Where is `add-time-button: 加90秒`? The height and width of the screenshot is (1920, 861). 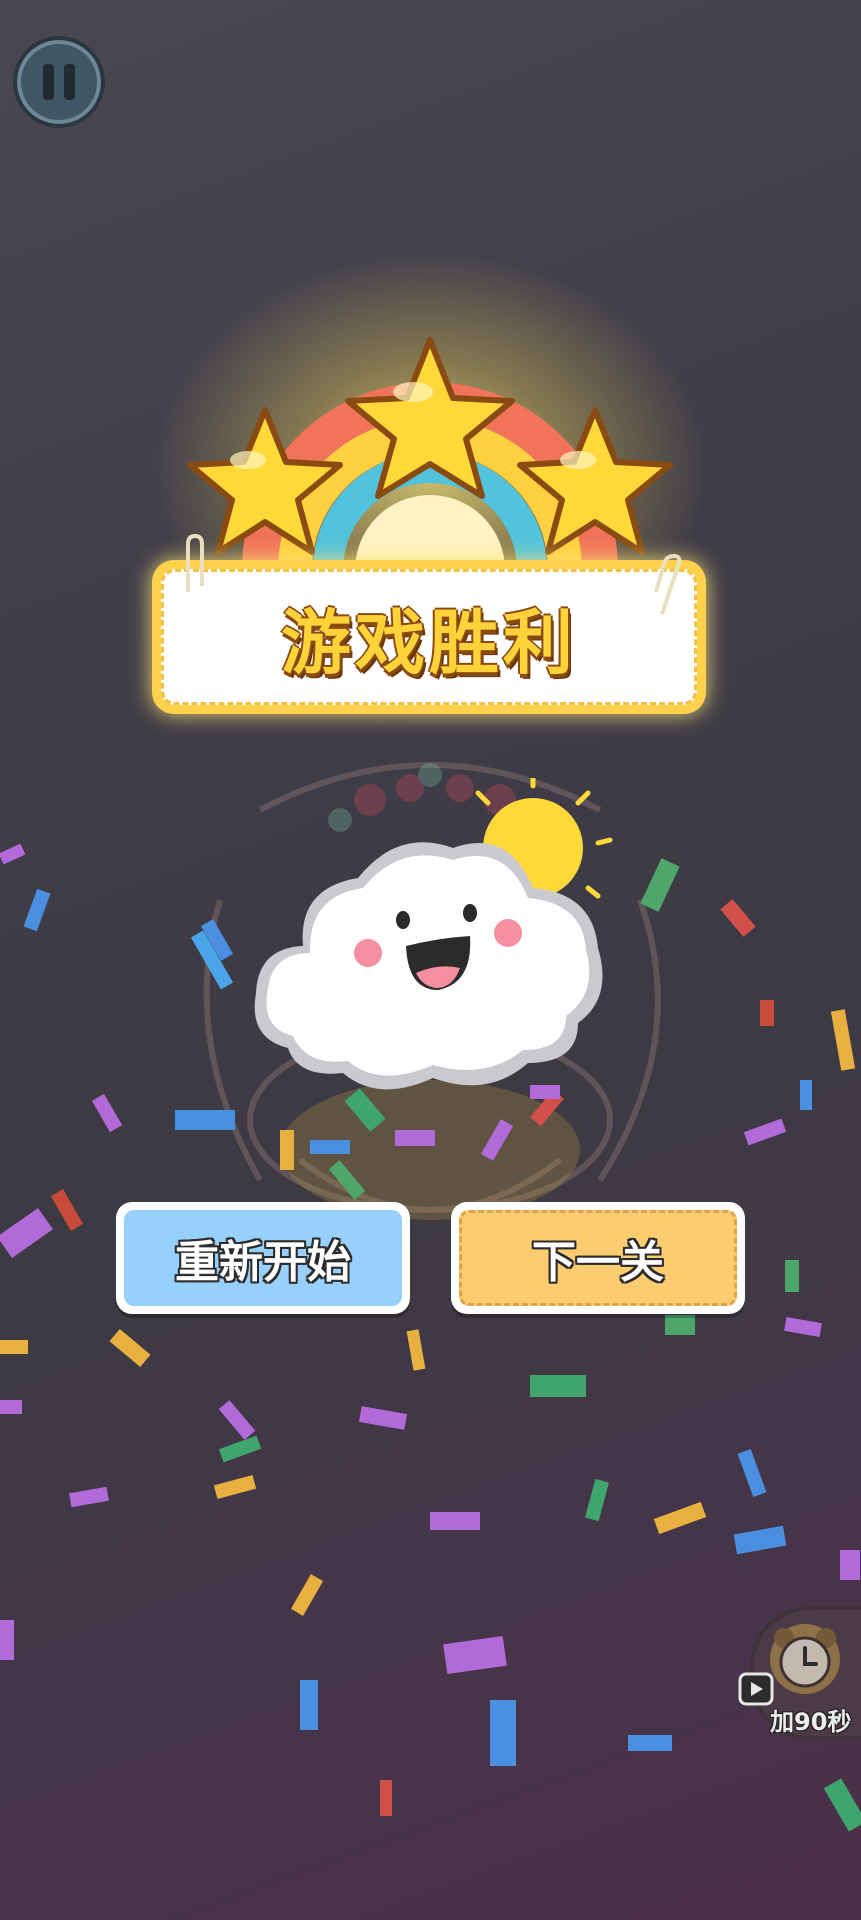 add-time-button: 加90秒 is located at coordinates (799, 1673).